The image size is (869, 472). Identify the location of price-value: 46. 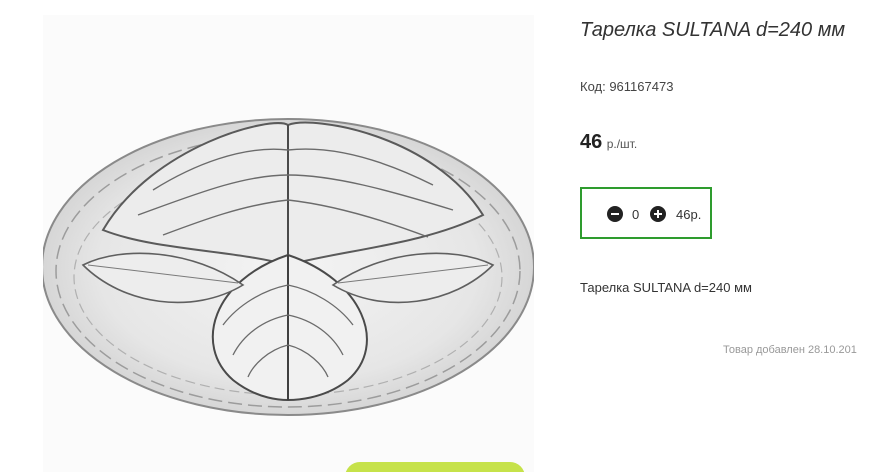
(591, 142).